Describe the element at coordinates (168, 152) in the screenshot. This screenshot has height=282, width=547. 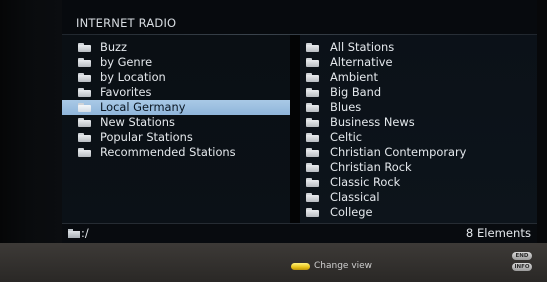
I see `category-label: Recommended Stations` at that location.